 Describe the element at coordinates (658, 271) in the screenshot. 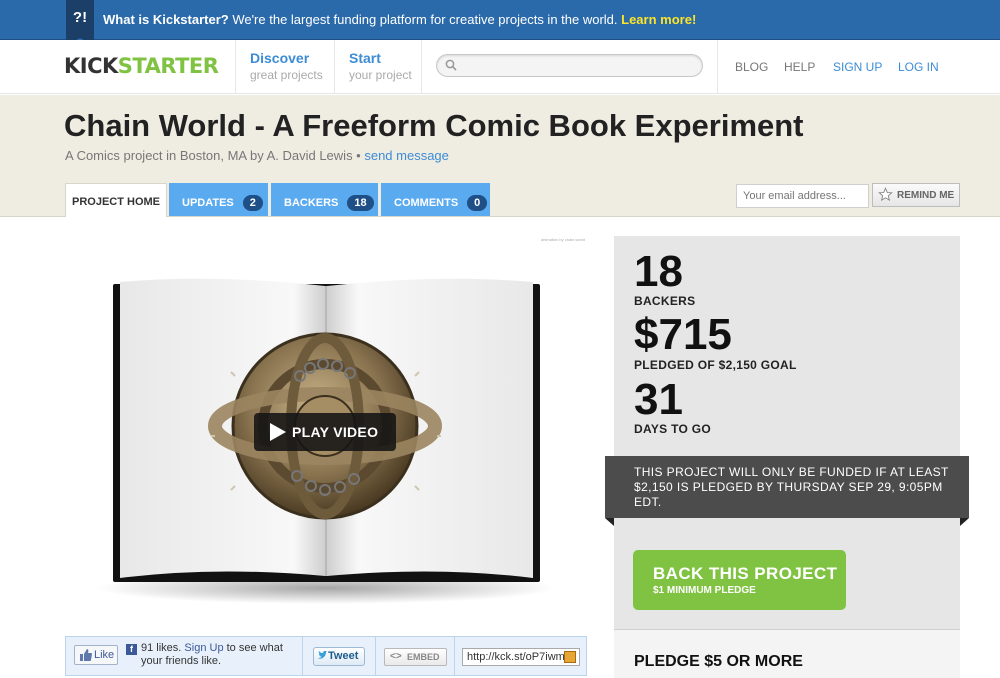

I see `backers-count: 18` at that location.